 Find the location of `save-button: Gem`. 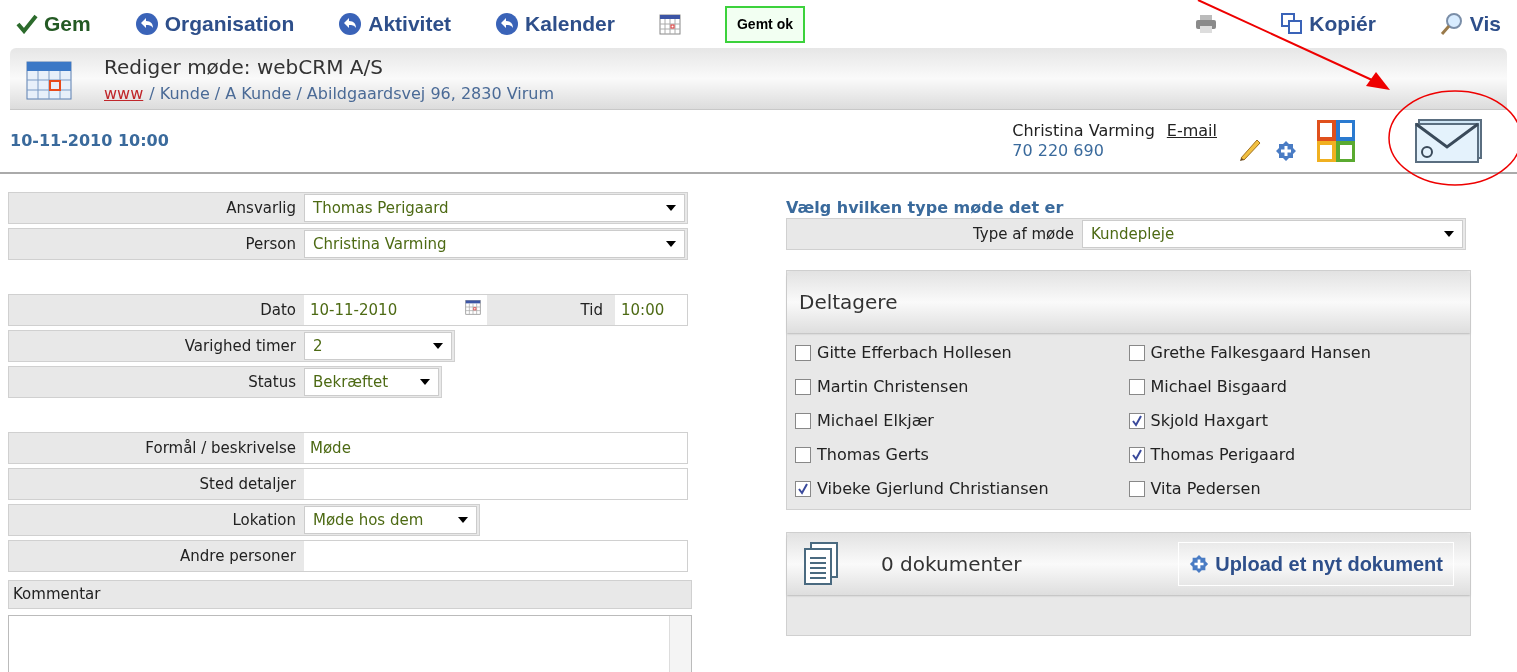

save-button: Gem is located at coordinates (53, 24).